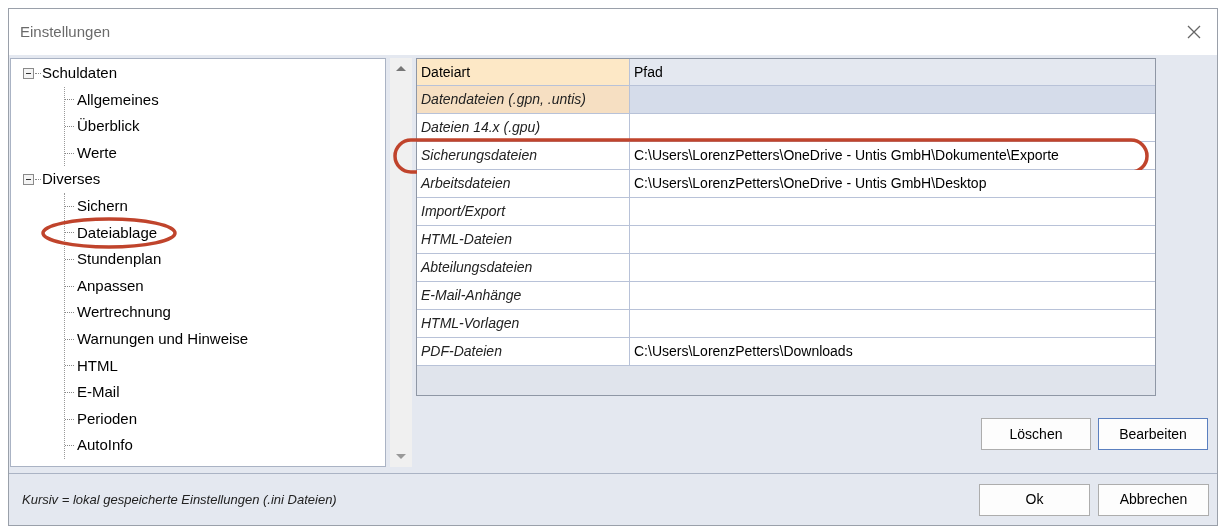  Describe the element at coordinates (163, 339) in the screenshot. I see `tree-item: Warnungen und Hinweise` at that location.